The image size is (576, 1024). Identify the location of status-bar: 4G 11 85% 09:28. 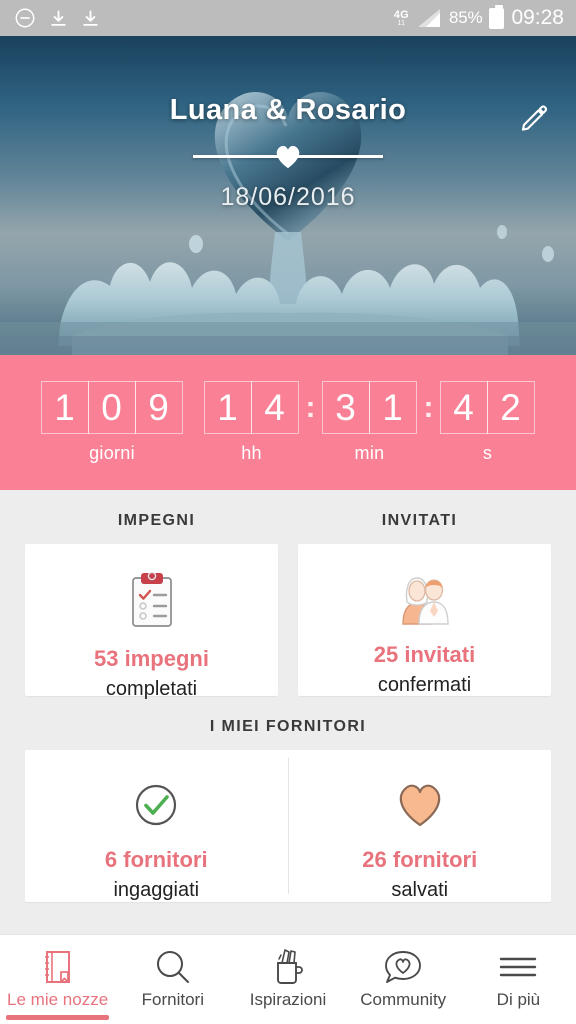
(288, 18).